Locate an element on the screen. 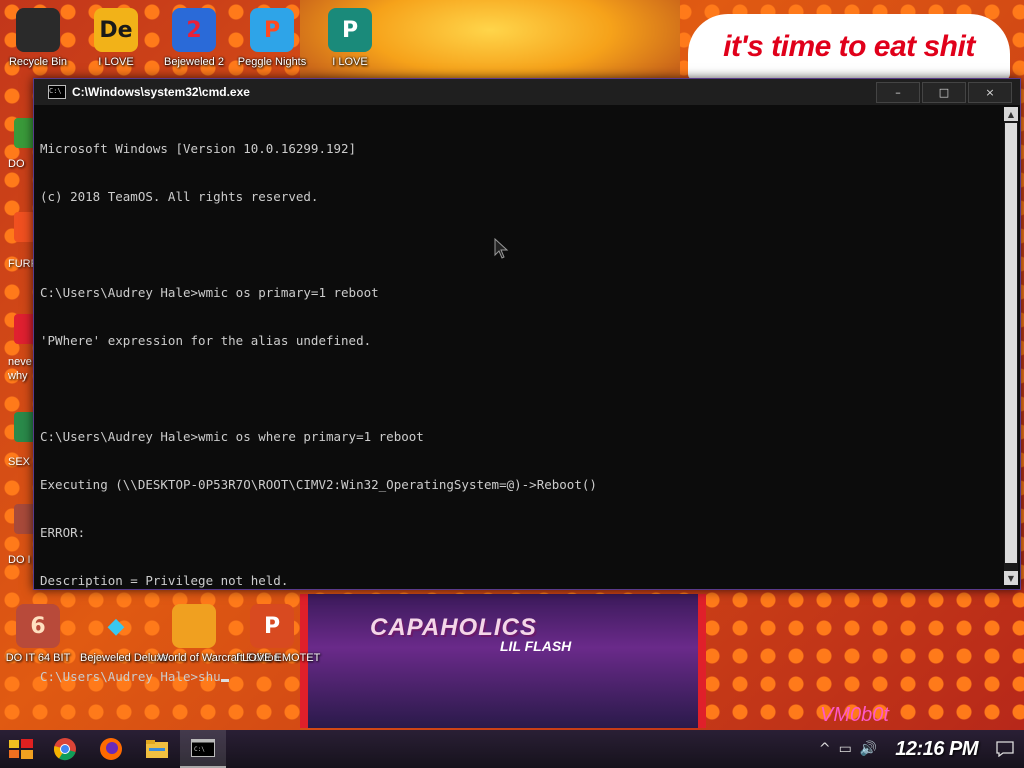 This screenshot has height=768, width=1024. desktop-icon-label: Recycle Bin is located at coordinates (38, 62).